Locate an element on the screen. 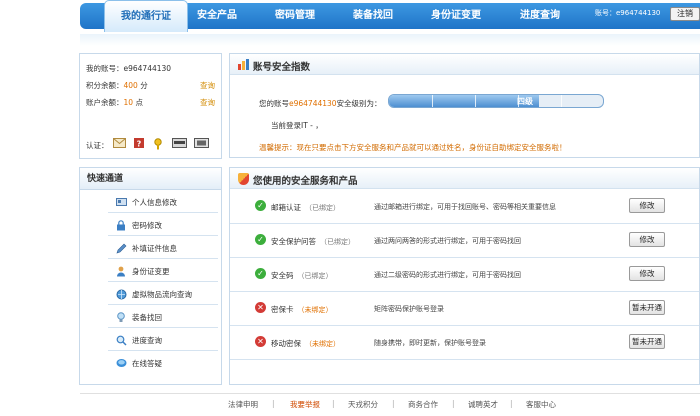 This screenshot has height=416, width=700. service-name: 移动密保 （未绑定） is located at coordinates (305, 343).